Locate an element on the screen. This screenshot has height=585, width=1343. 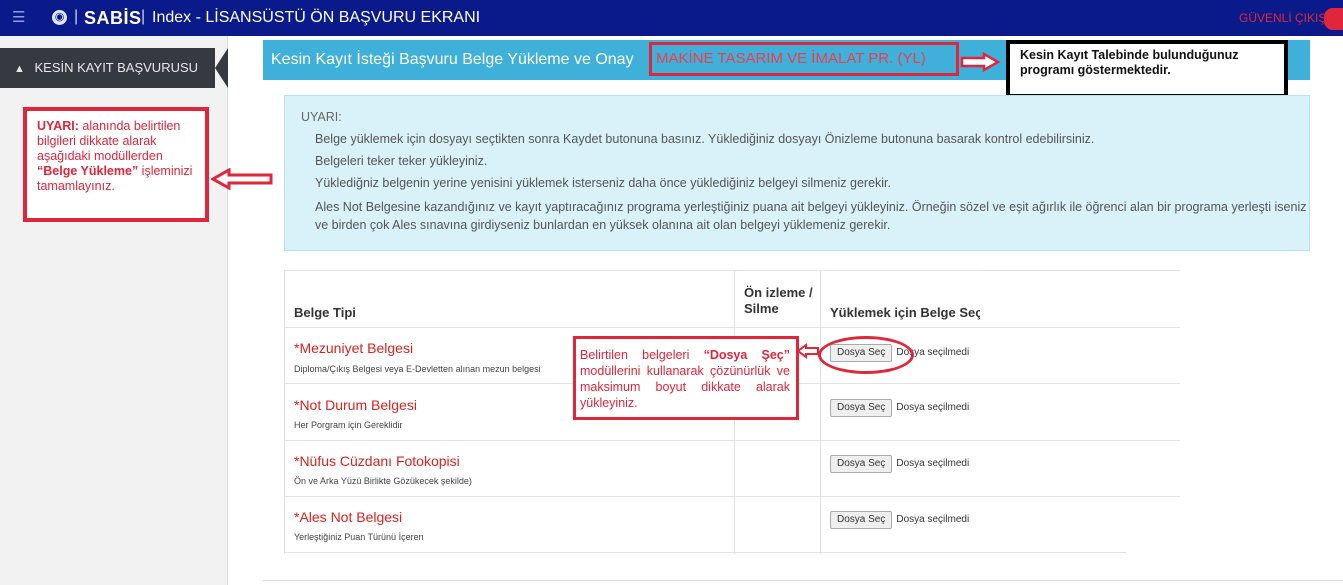
annotation-bold: “Dosya Şeç” is located at coordinates (747, 355).